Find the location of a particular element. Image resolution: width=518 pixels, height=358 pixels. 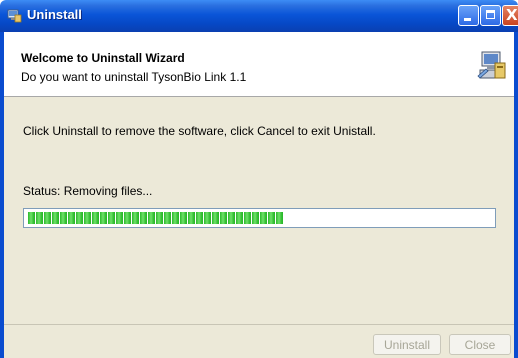

footer-separator is located at coordinates (259, 324).